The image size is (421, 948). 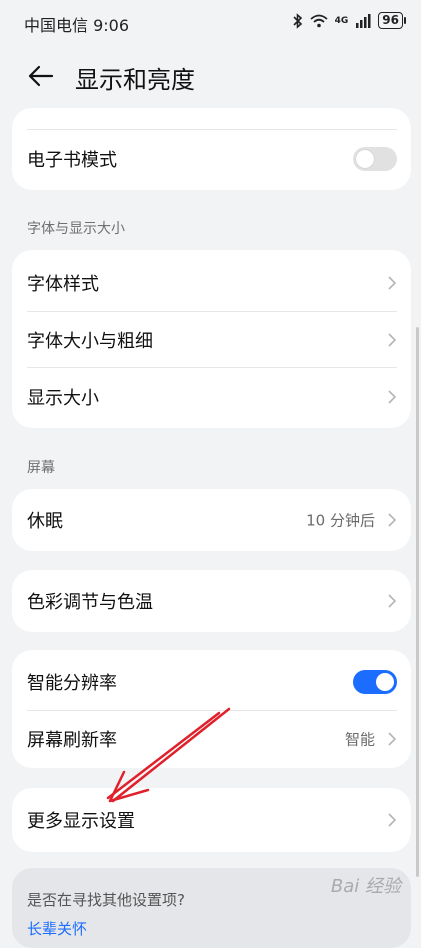 I want to click on display-size-row: 显示大小, so click(x=211, y=396).